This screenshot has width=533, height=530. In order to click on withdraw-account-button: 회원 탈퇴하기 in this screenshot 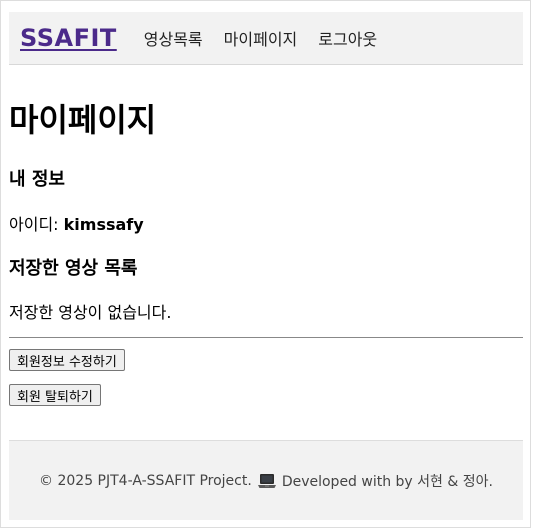, I will do `click(55, 395)`.